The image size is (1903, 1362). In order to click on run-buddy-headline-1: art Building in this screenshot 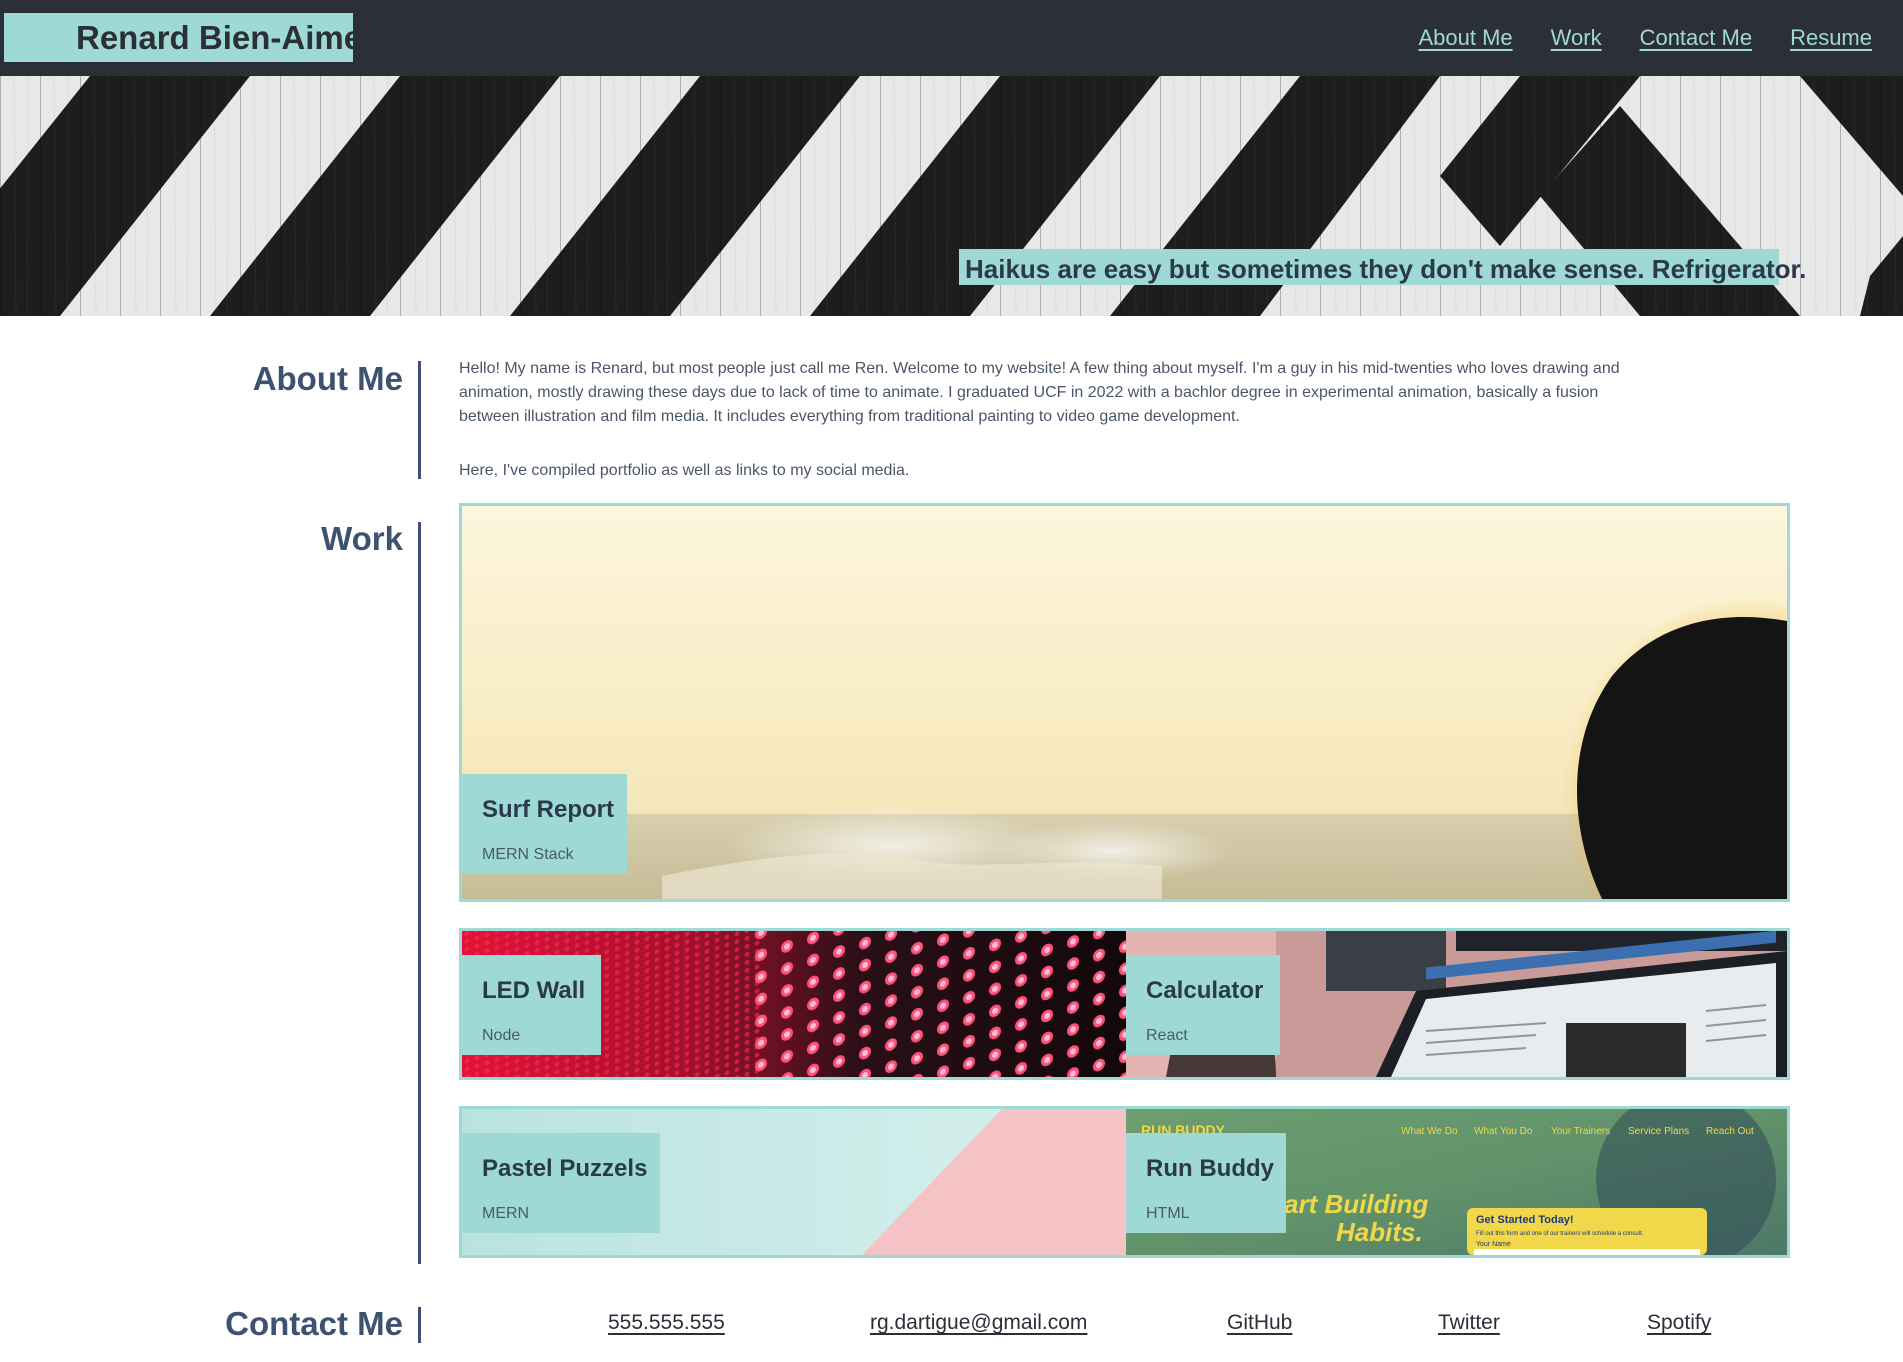, I will do `click(1356, 1204)`.